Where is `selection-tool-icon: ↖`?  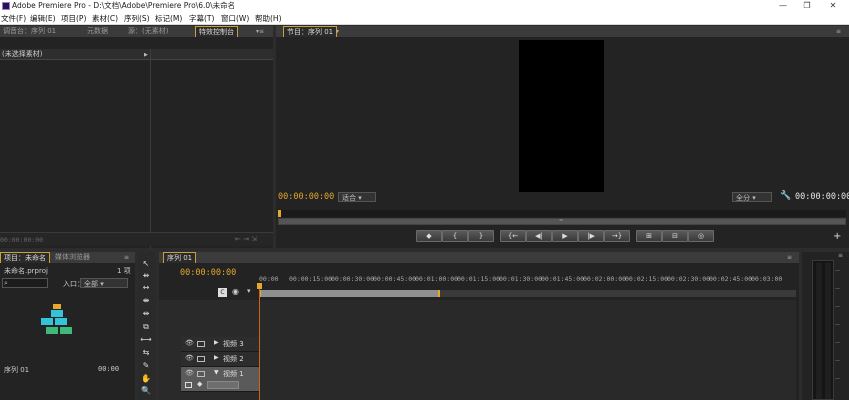 selection-tool-icon: ↖ is located at coordinates (146, 263).